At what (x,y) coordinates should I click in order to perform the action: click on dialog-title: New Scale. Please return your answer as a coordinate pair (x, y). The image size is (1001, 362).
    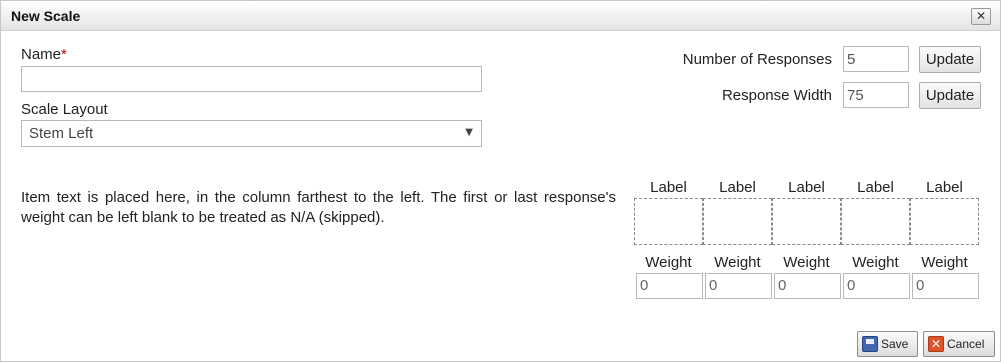
    Looking at the image, I should click on (46, 16).